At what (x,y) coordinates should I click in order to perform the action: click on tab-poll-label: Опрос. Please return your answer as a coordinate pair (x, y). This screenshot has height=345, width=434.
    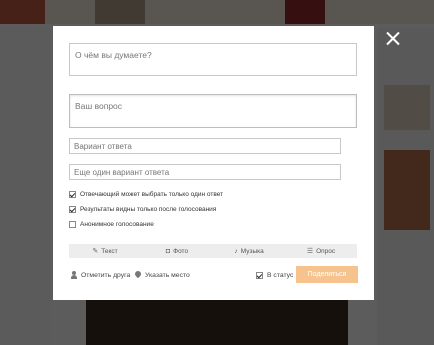
    Looking at the image, I should click on (326, 251).